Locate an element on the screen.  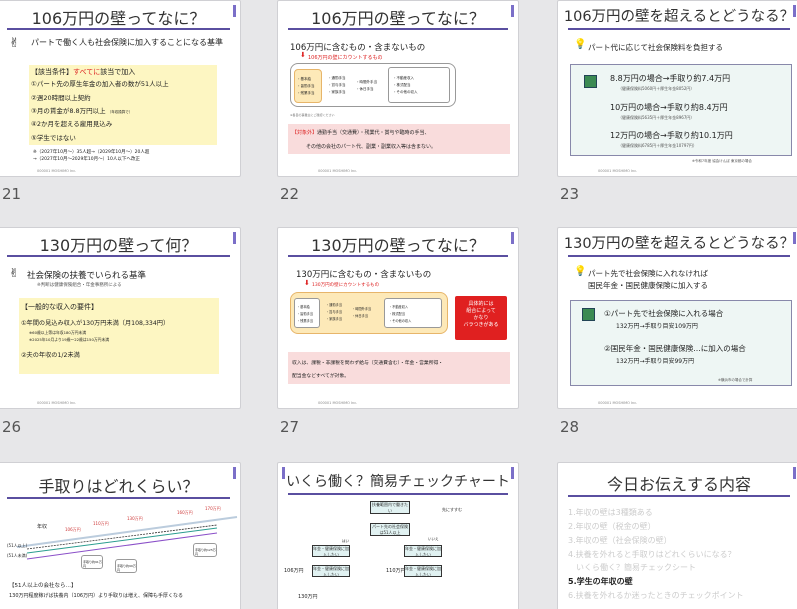
takehome-box: 手取り約91万円 is located at coordinates (92, 562).